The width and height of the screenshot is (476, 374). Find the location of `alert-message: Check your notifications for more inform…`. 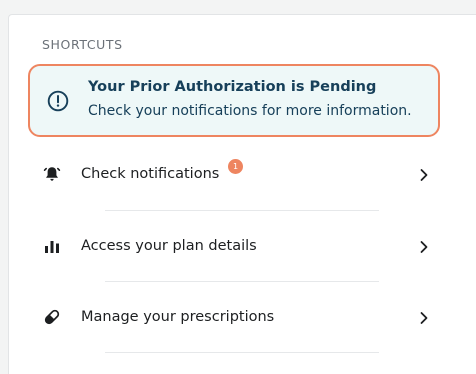

alert-message: Check your notifications for more inform… is located at coordinates (250, 111).